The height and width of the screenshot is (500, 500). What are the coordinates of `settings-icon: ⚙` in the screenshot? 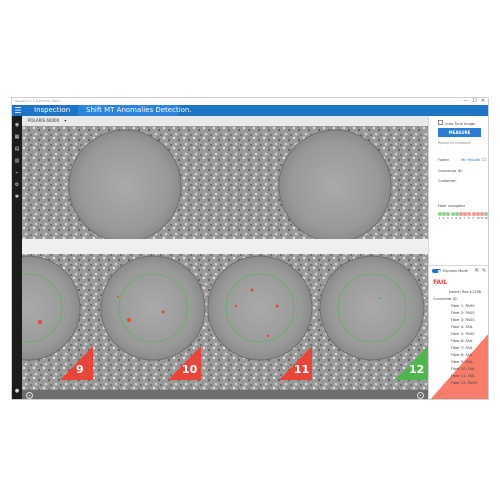 It's located at (17, 185).